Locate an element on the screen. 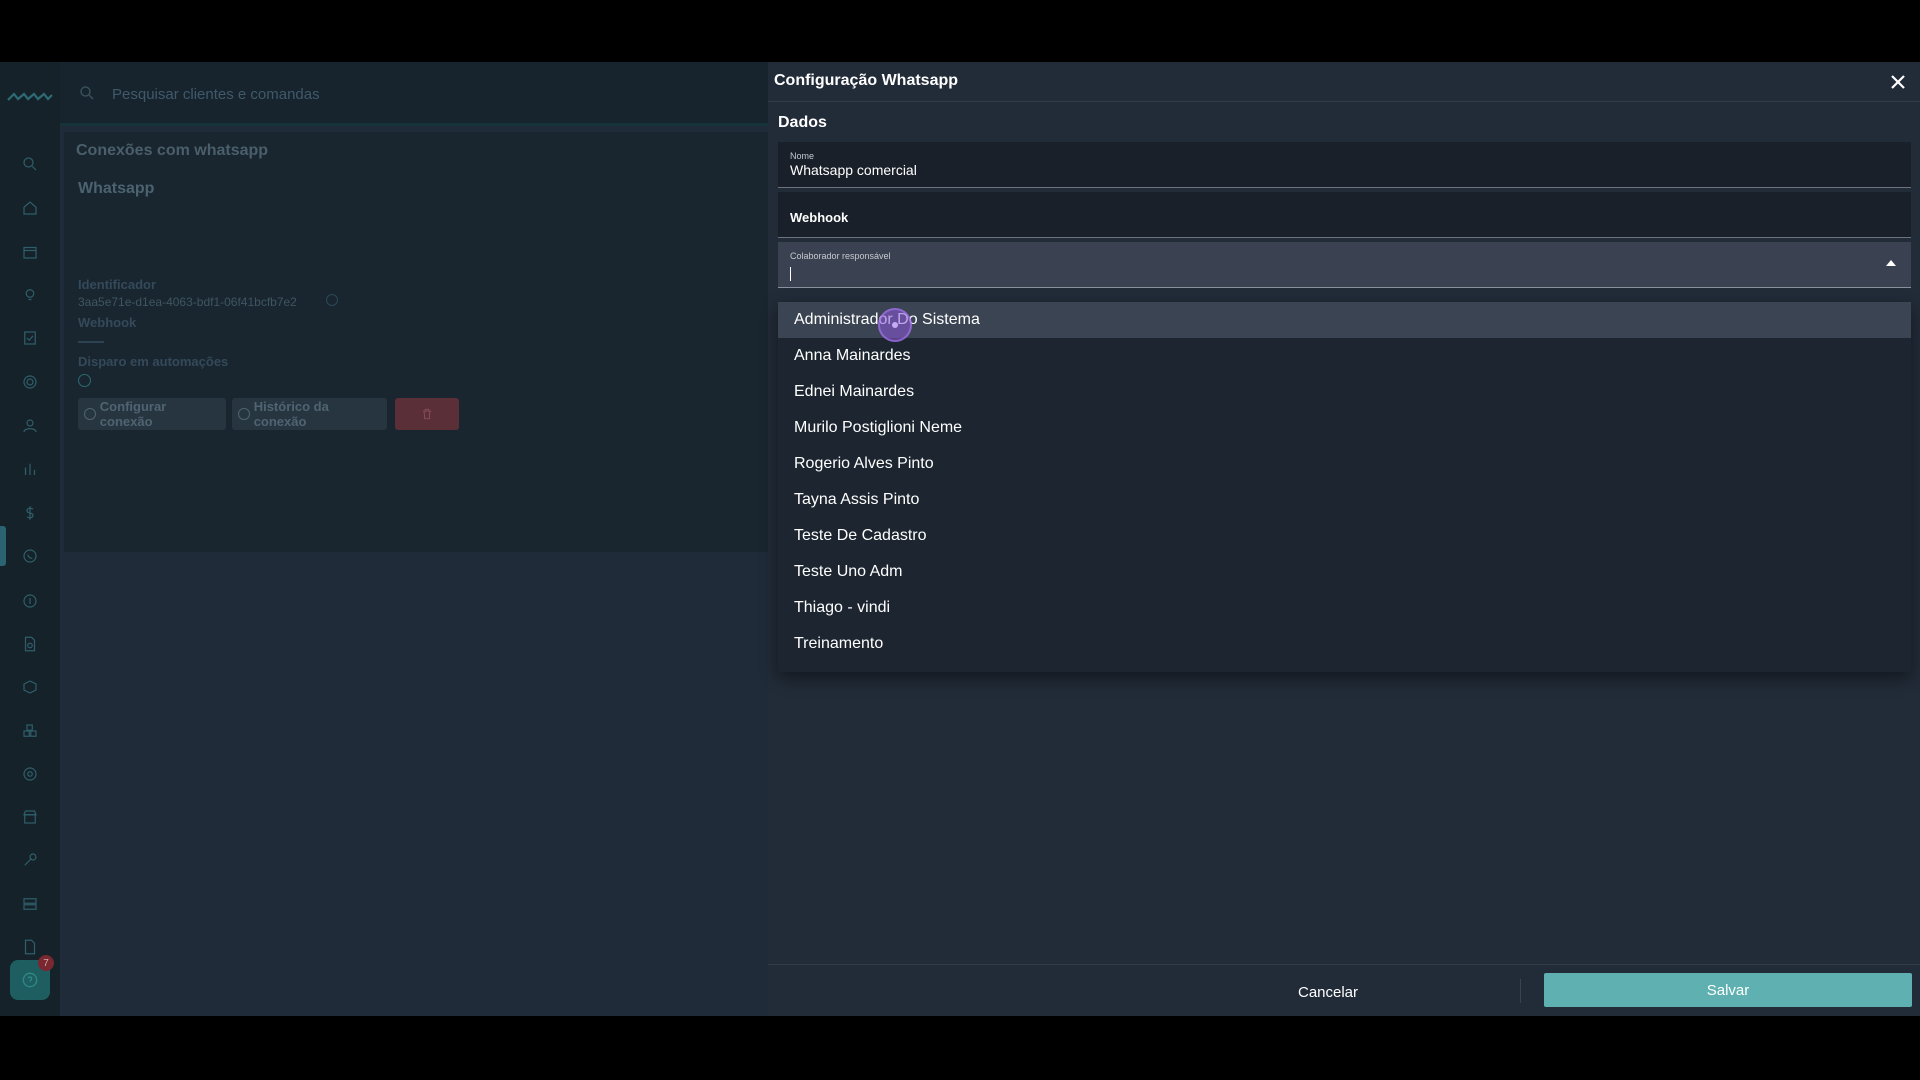 Image resolution: width=1920 pixels, height=1080 pixels. name-field-value: Whatsapp comercial is located at coordinates (853, 170).